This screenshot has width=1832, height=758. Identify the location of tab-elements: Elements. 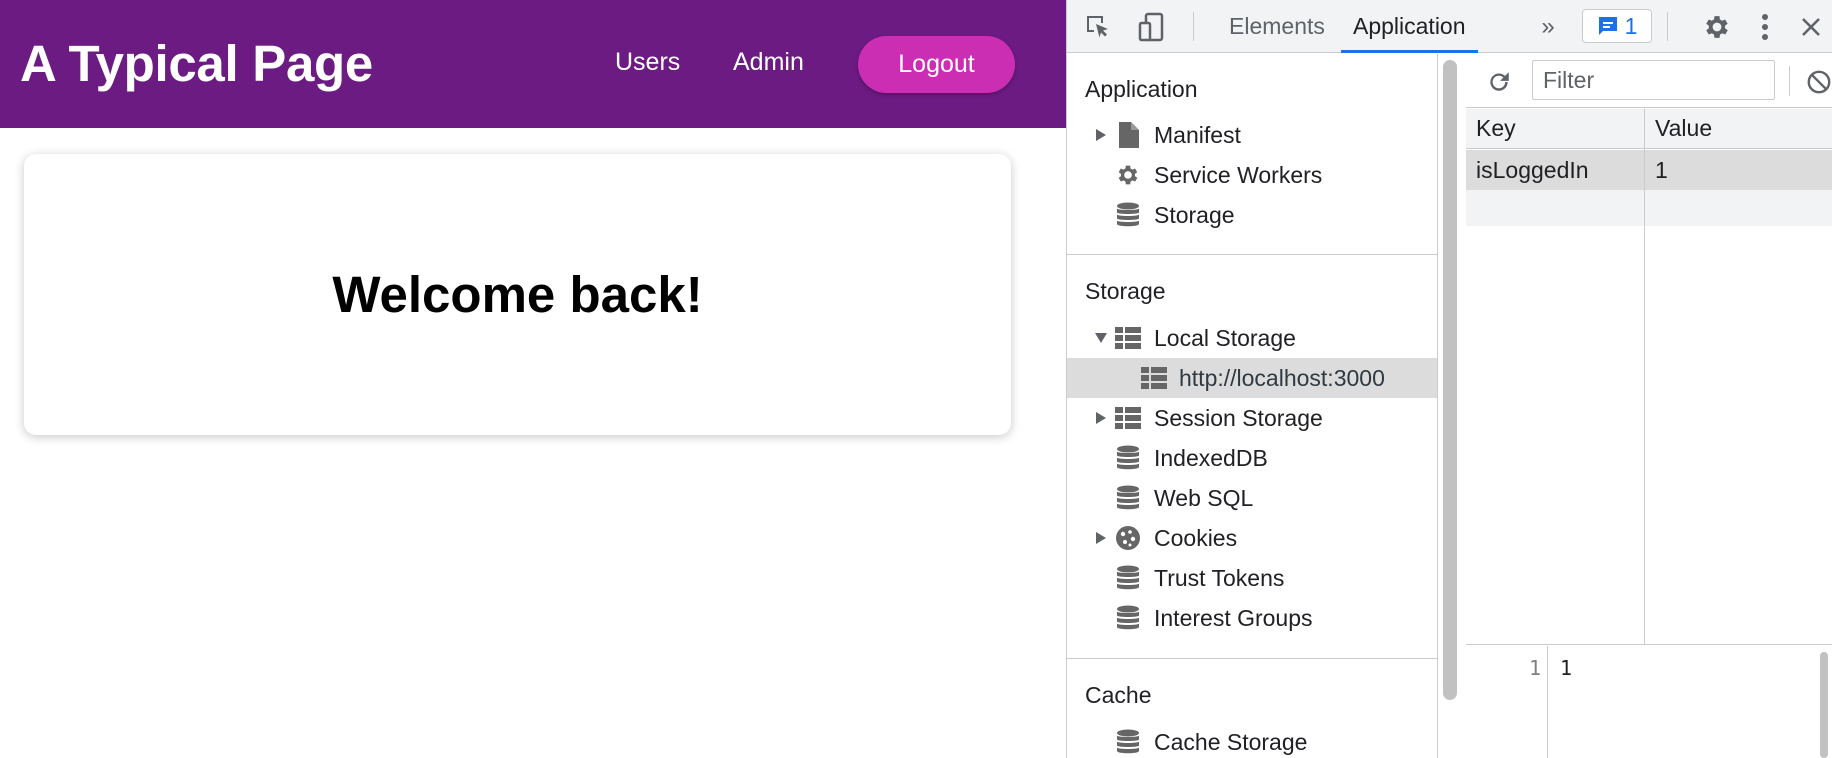
(1277, 26).